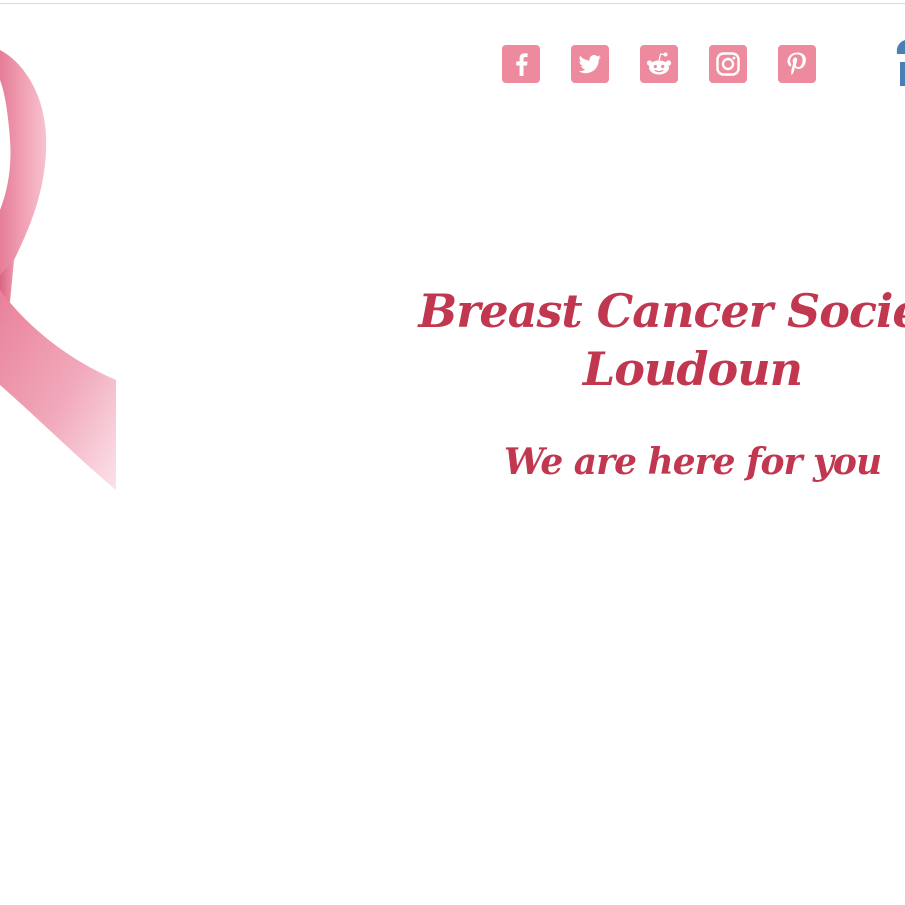  What do you see at coordinates (900, 63) in the screenshot?
I see `partial-user-icon` at bounding box center [900, 63].